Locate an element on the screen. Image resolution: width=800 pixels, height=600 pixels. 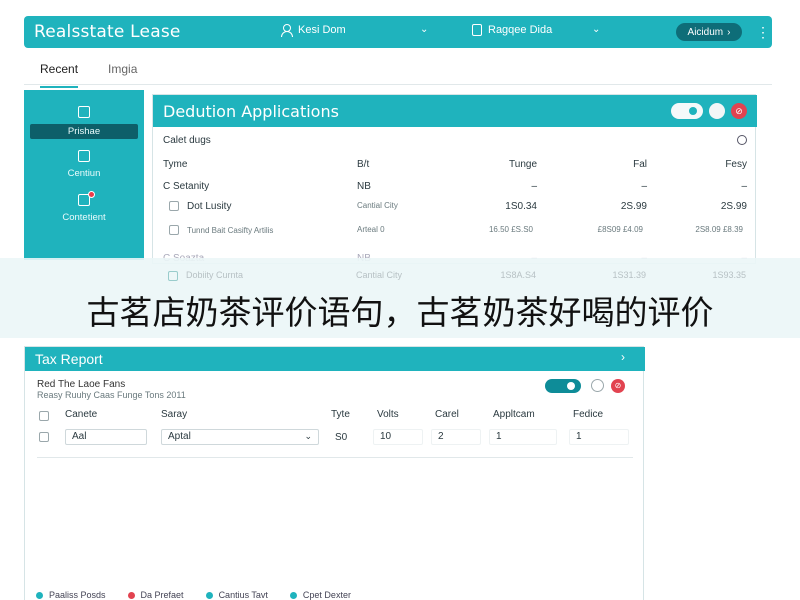
legend-item: Cpet Dexter is located at coordinates (320, 595).